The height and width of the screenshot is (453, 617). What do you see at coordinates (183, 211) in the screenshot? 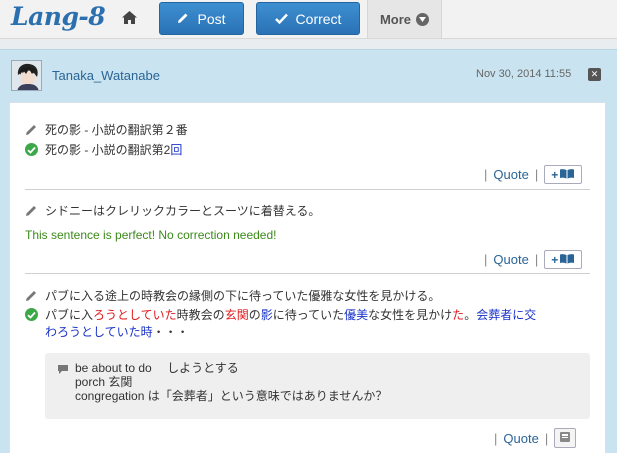
I see `original-text: シドニーはクレリックカラーとスーツに着替える。` at bounding box center [183, 211].